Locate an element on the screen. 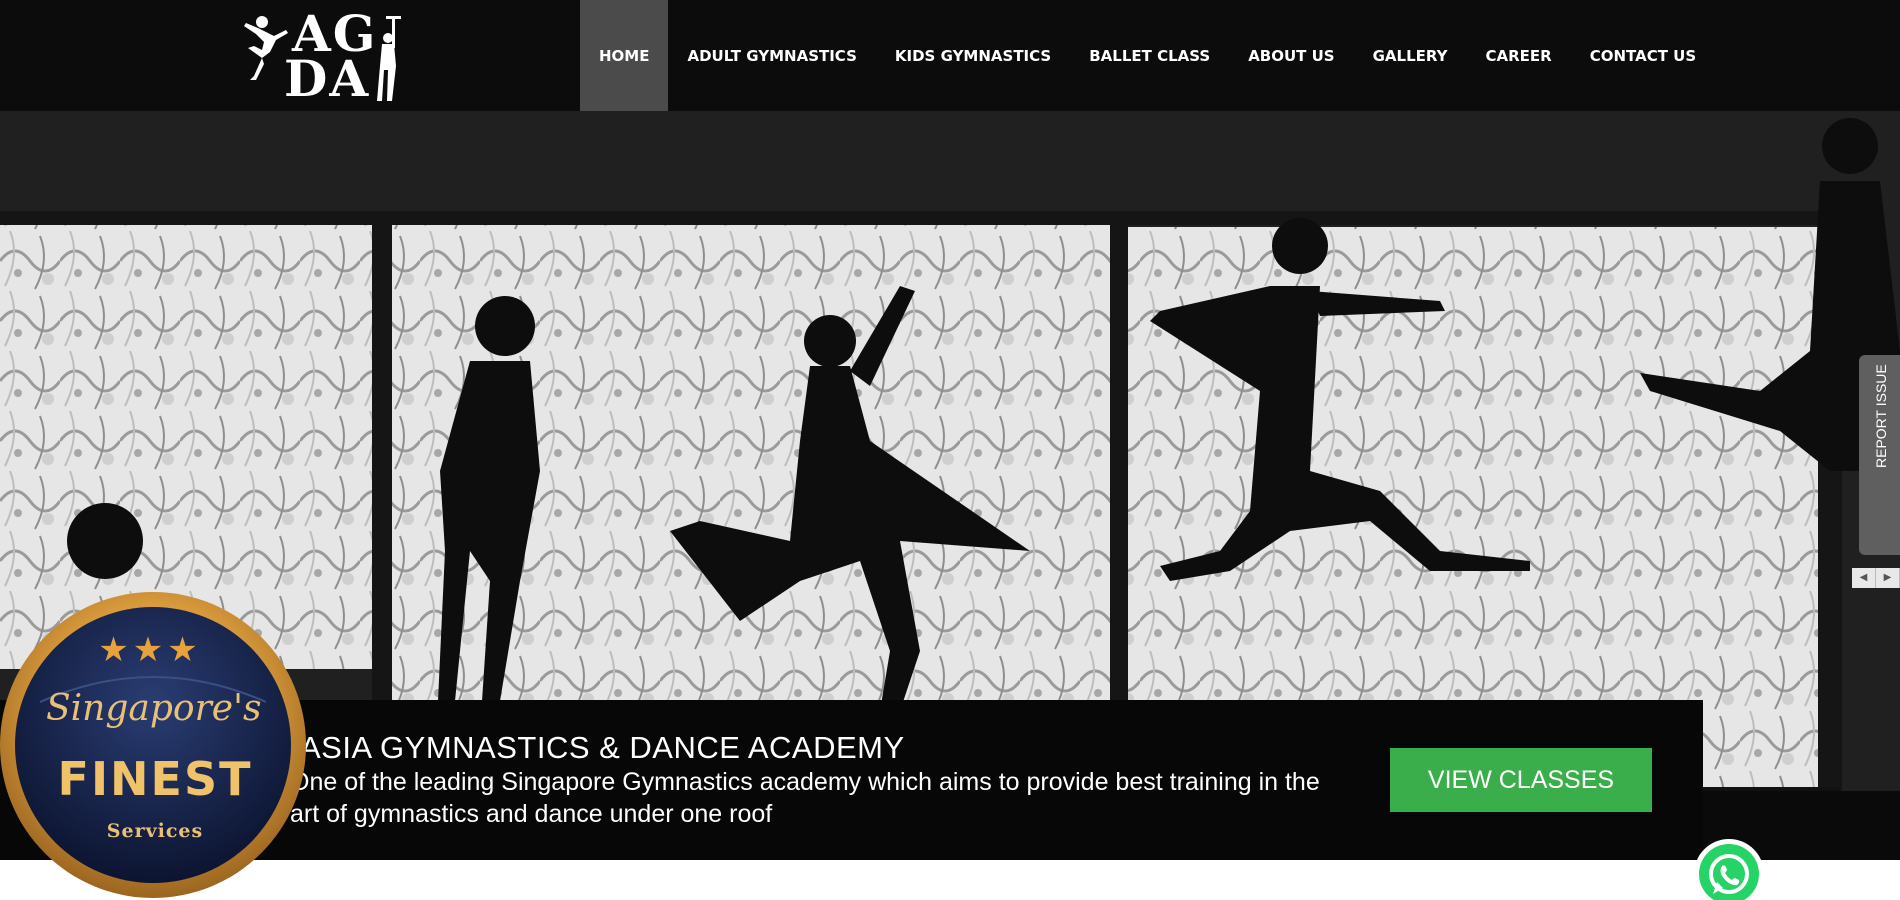 This screenshot has width=1900, height=900. hero-title: ASIA GYMNASTICS & DANCE ACADEMY is located at coordinates (602, 747).